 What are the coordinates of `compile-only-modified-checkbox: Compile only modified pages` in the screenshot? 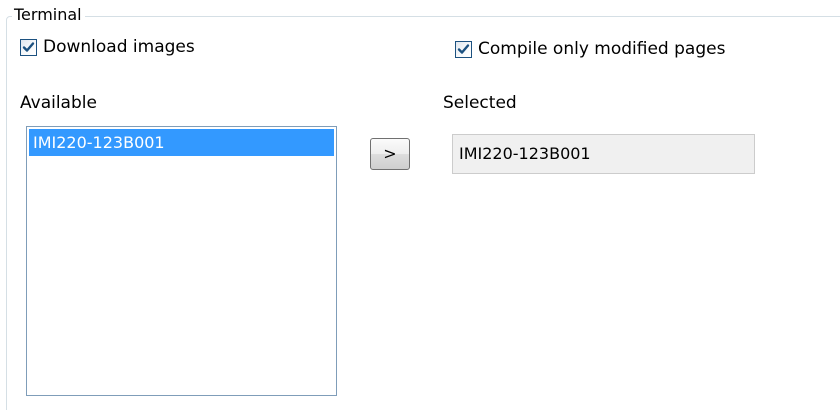 It's located at (590, 49).